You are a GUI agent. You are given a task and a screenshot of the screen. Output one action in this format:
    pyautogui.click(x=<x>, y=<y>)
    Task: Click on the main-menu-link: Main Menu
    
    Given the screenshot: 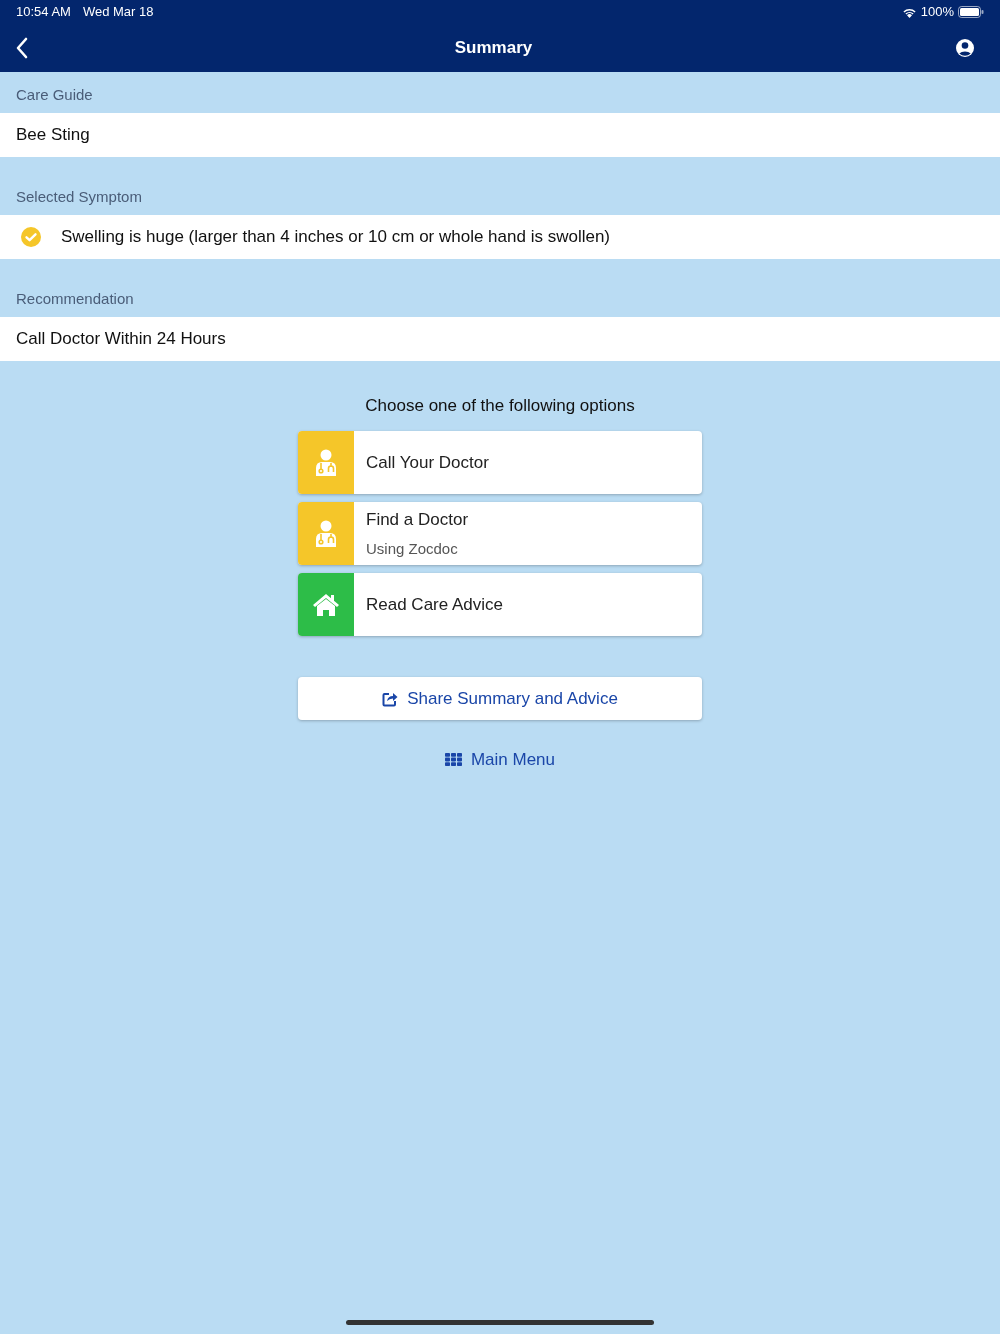 What is the action you would take?
    pyautogui.click(x=500, y=760)
    